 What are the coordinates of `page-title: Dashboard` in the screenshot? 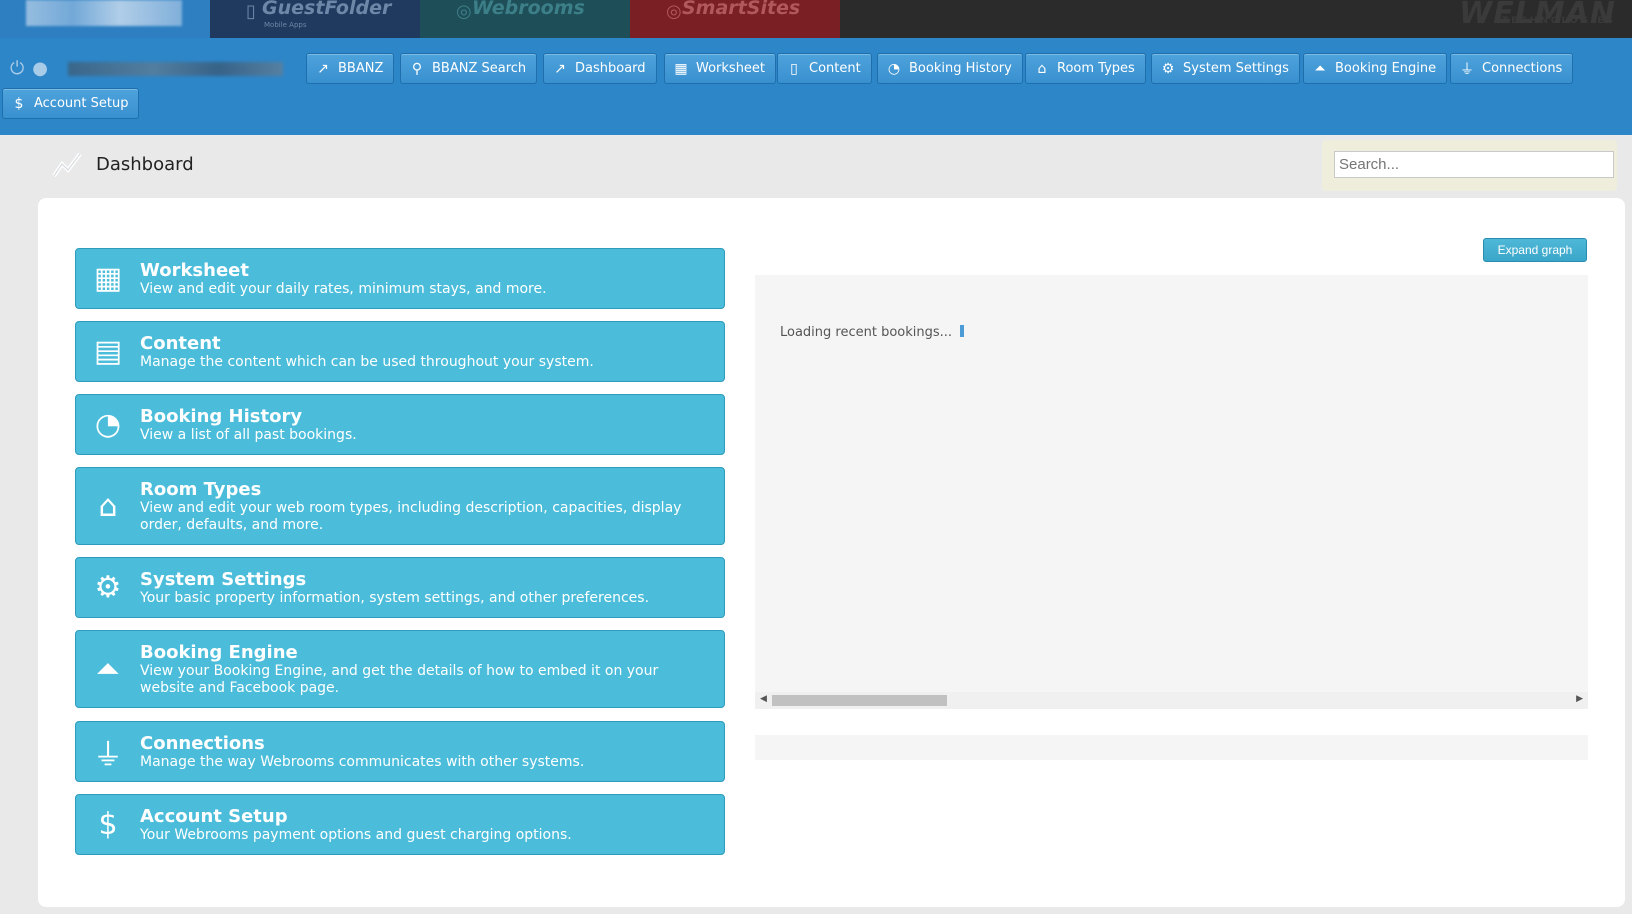 It's located at (145, 164).